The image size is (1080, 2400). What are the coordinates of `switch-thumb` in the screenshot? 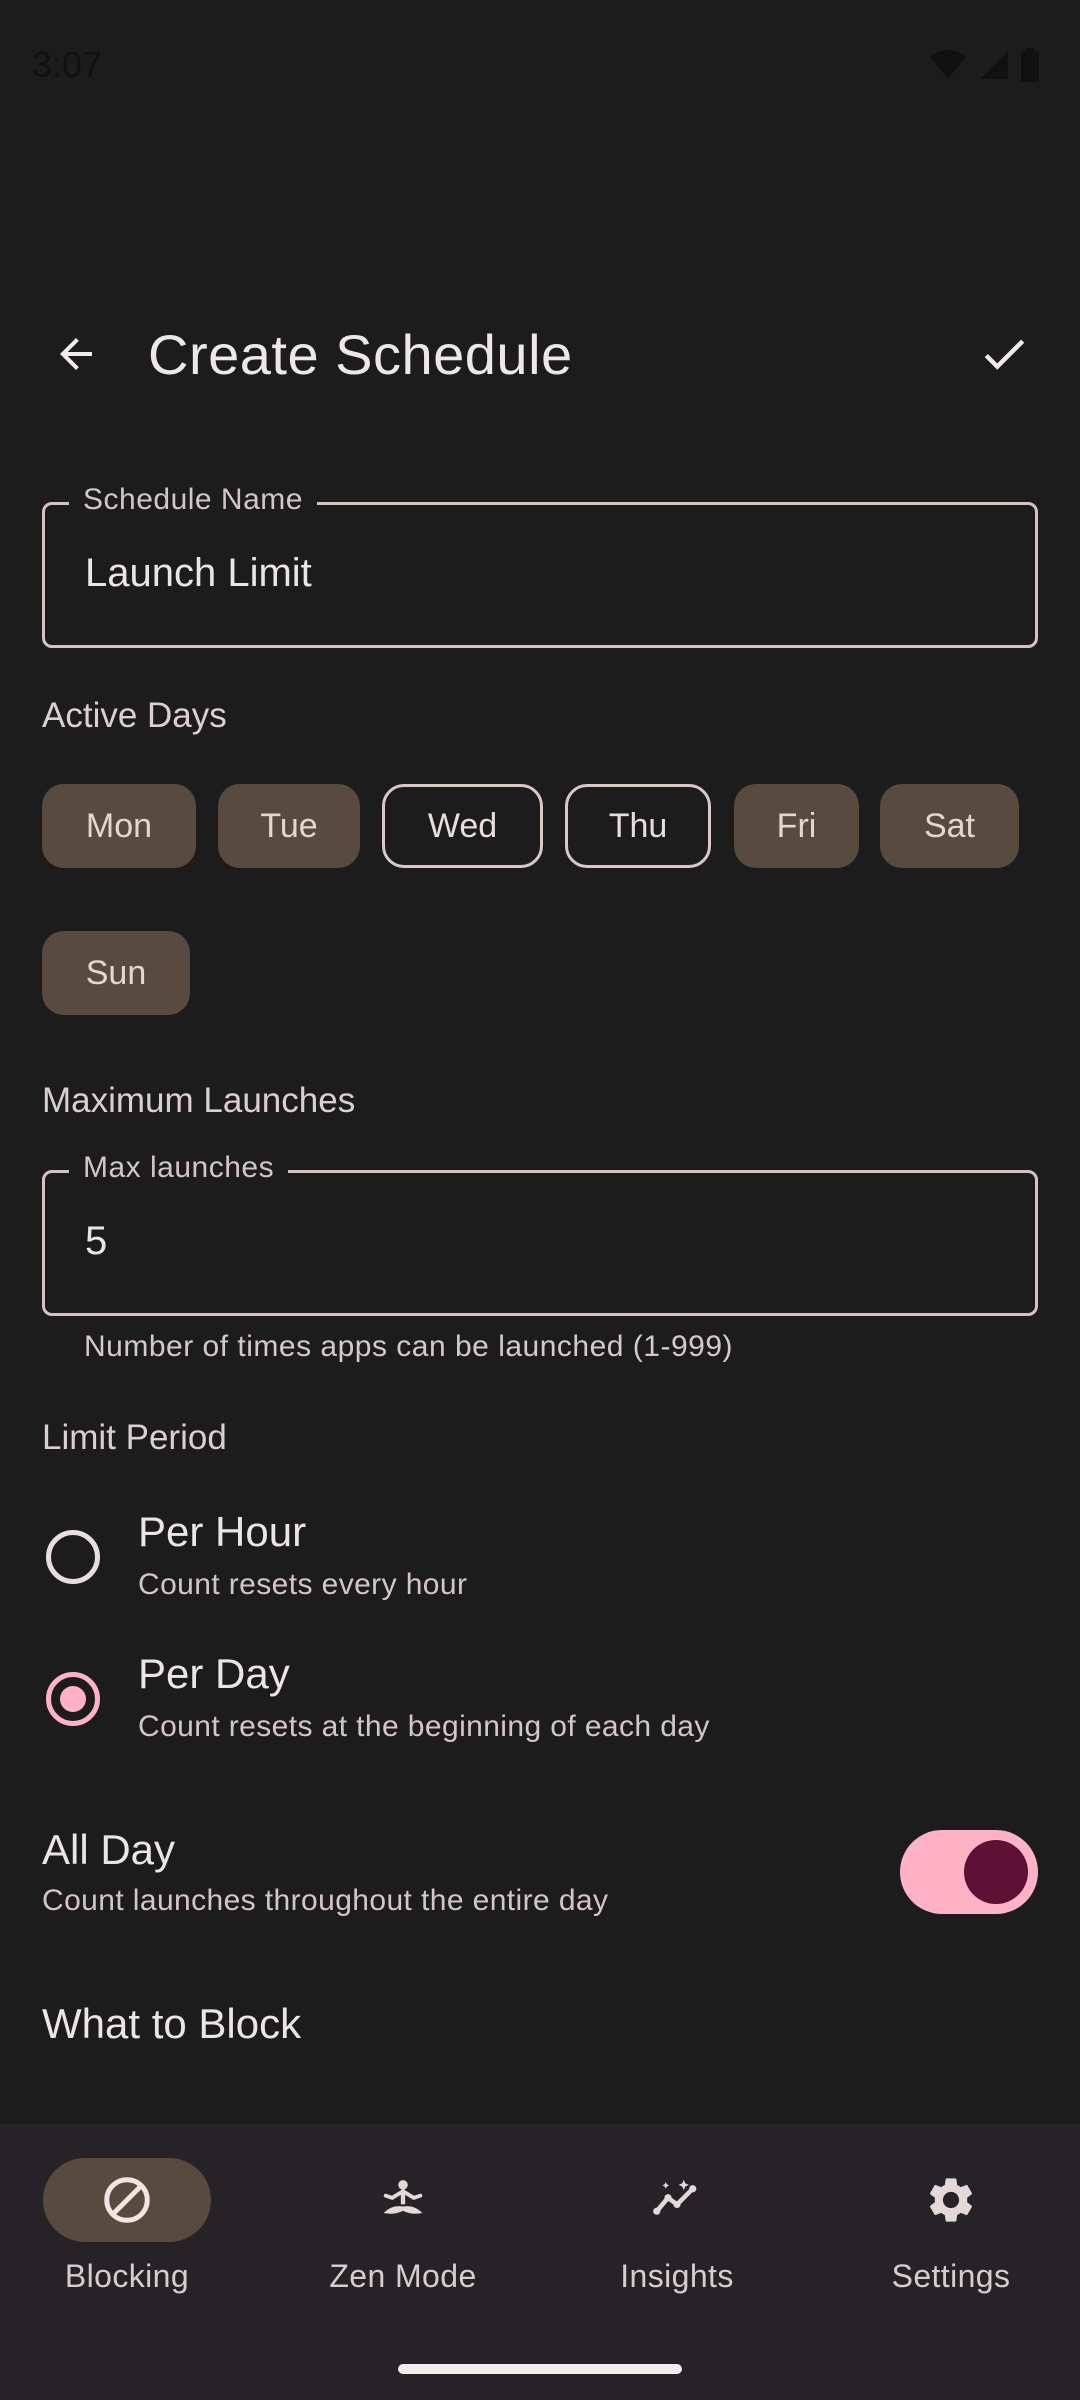 It's located at (996, 1872).